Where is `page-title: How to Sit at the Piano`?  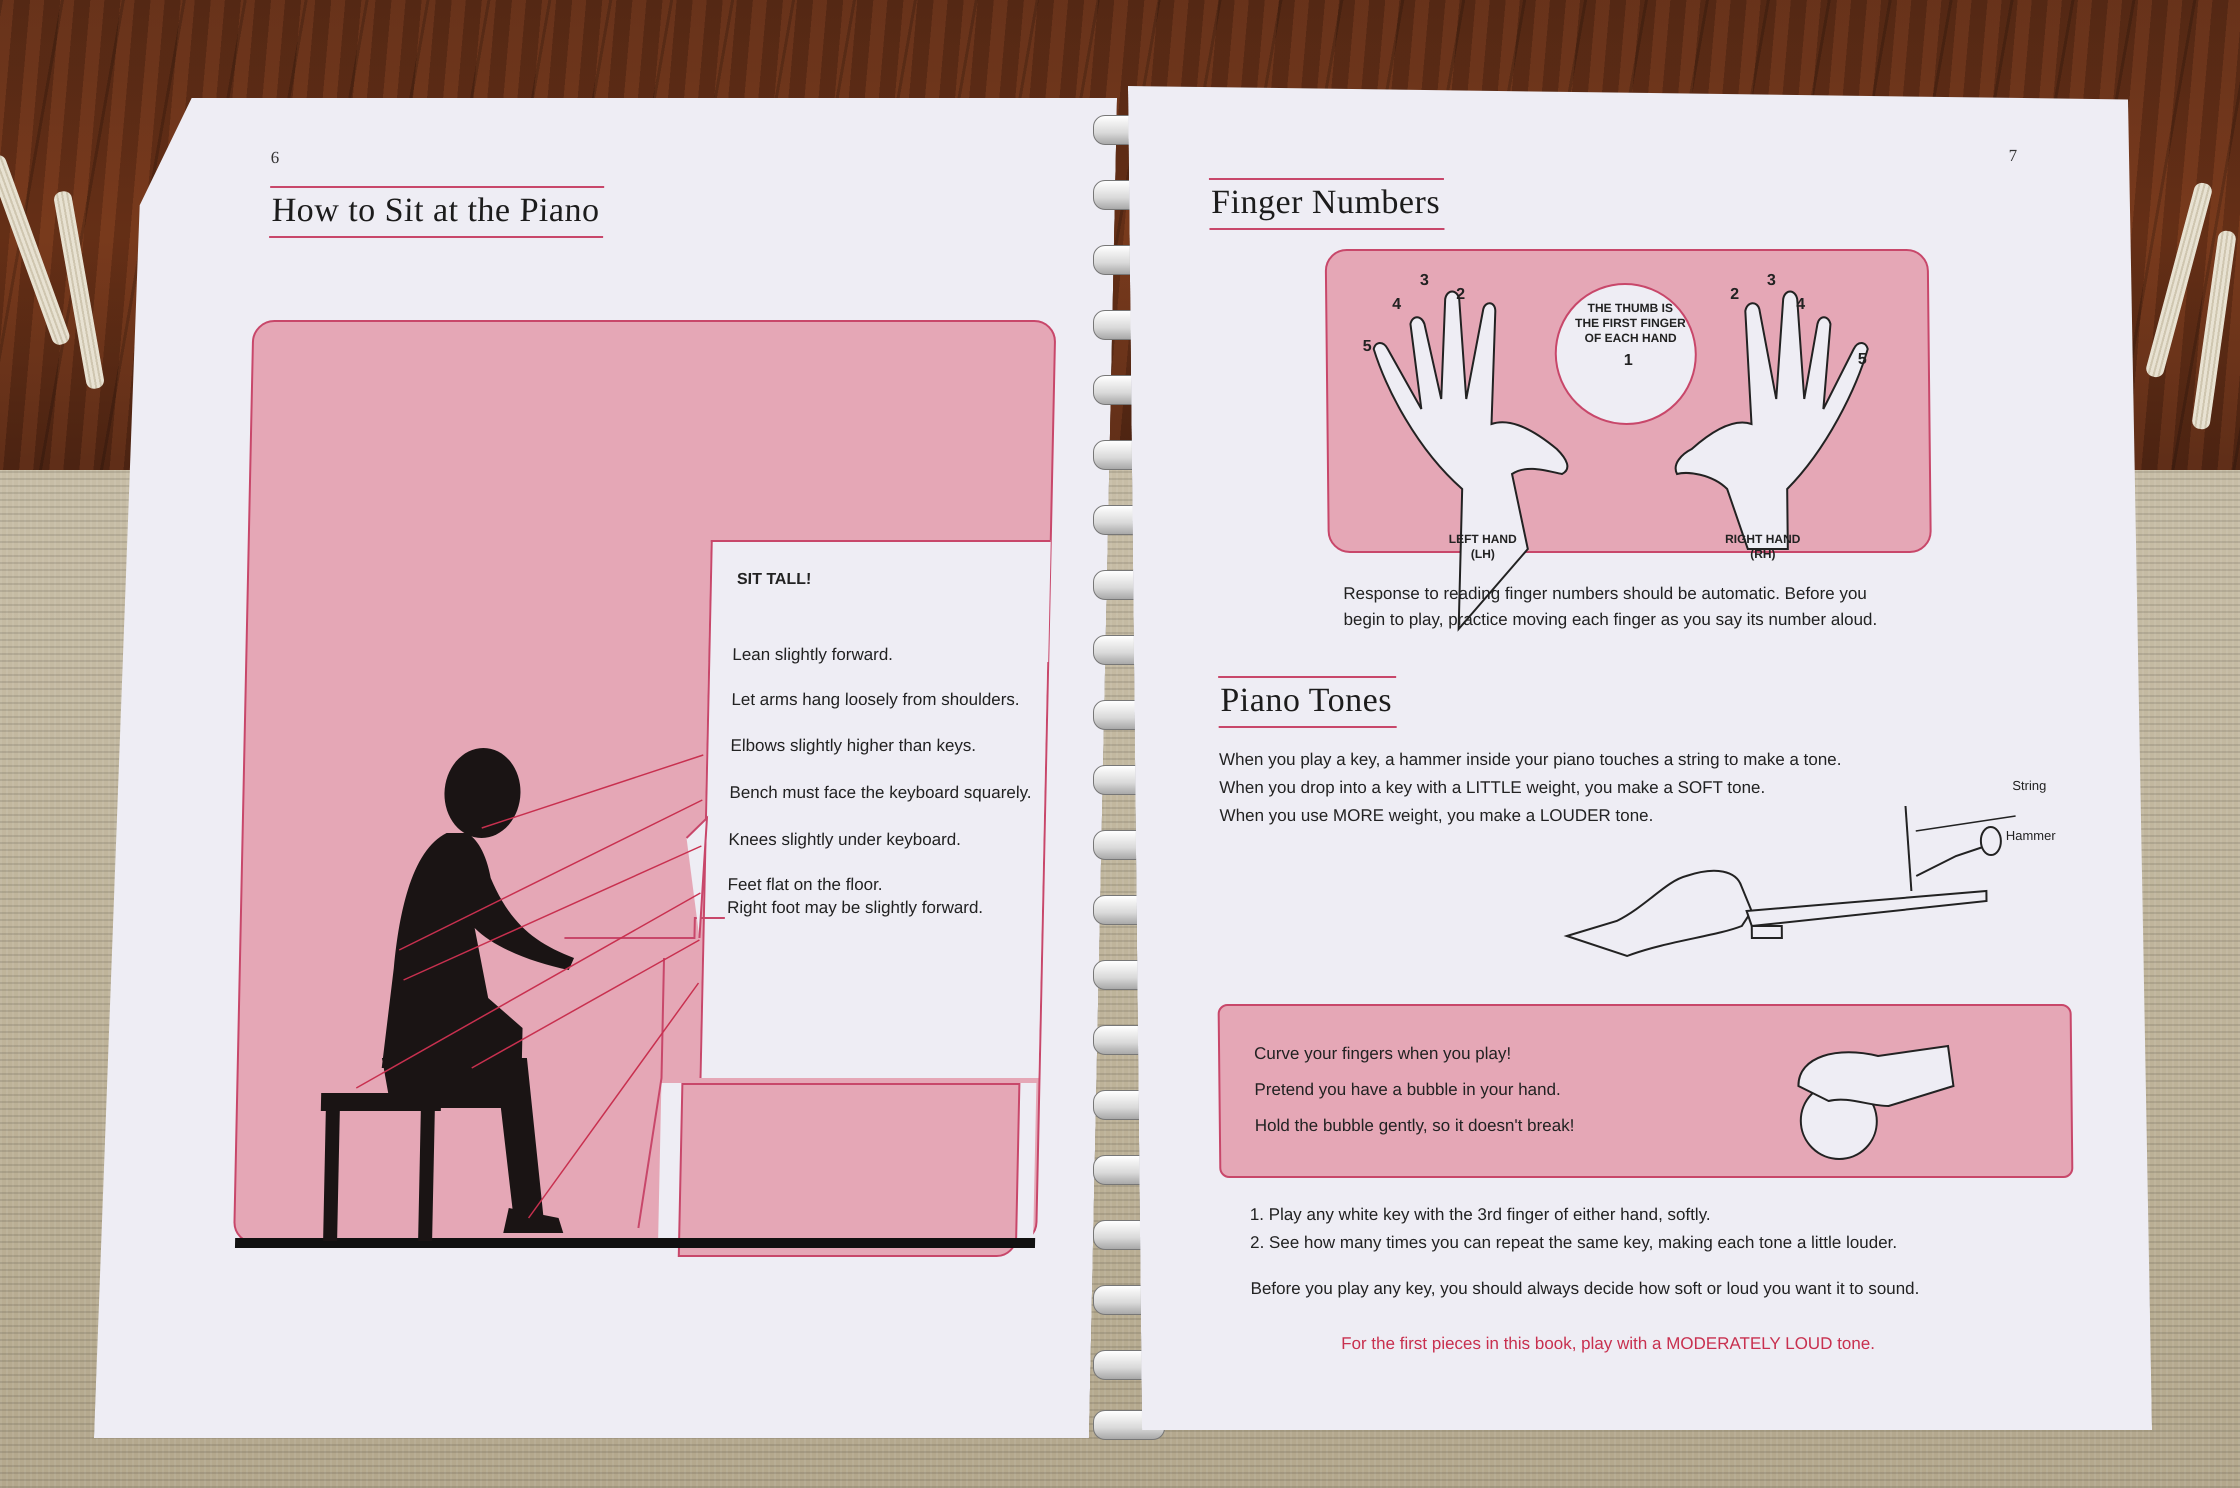 page-title: How to Sit at the Piano is located at coordinates (436, 212).